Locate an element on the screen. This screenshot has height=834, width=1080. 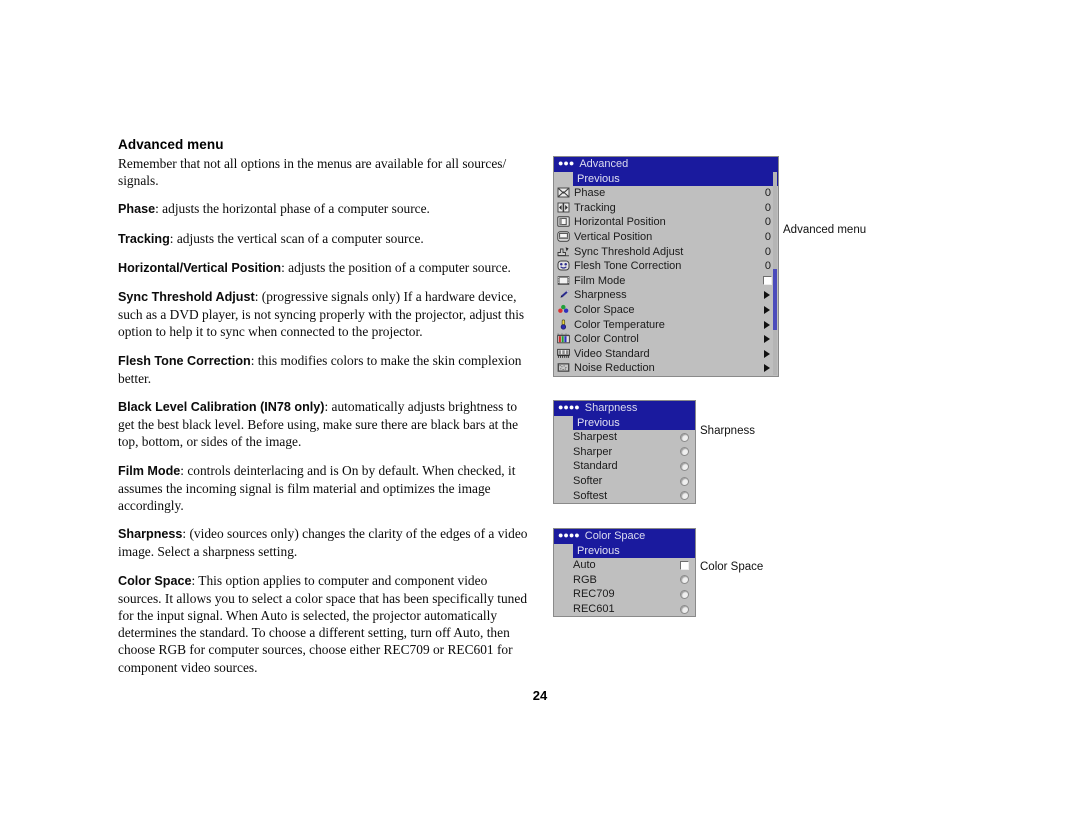
advanced-menu-scrollbar is located at coordinates (775, 273).